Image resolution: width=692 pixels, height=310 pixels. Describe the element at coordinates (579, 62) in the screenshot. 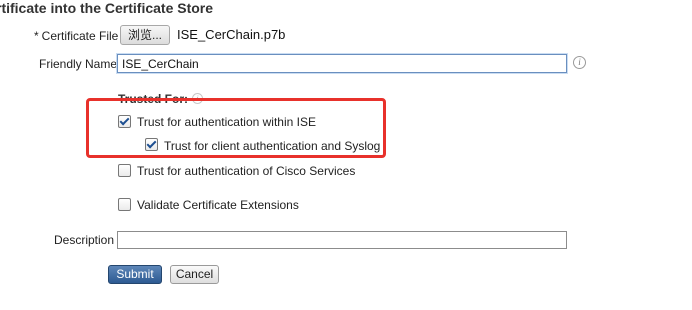

I see `info-icon: i` at that location.